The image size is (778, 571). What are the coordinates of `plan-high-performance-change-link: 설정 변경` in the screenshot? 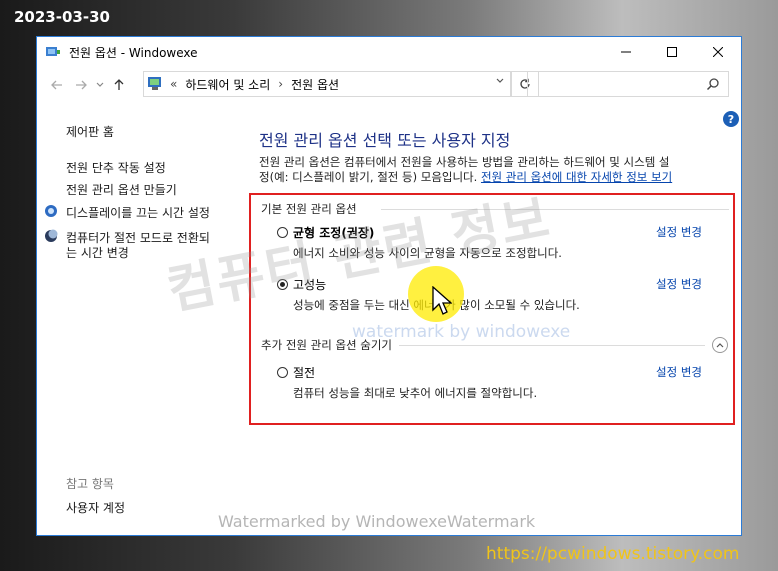 It's located at (679, 284).